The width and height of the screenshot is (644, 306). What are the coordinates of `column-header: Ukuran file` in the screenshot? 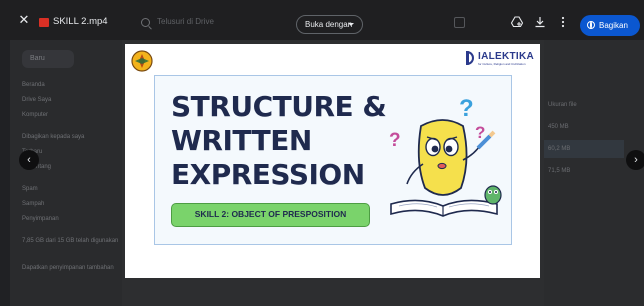 It's located at (562, 105).